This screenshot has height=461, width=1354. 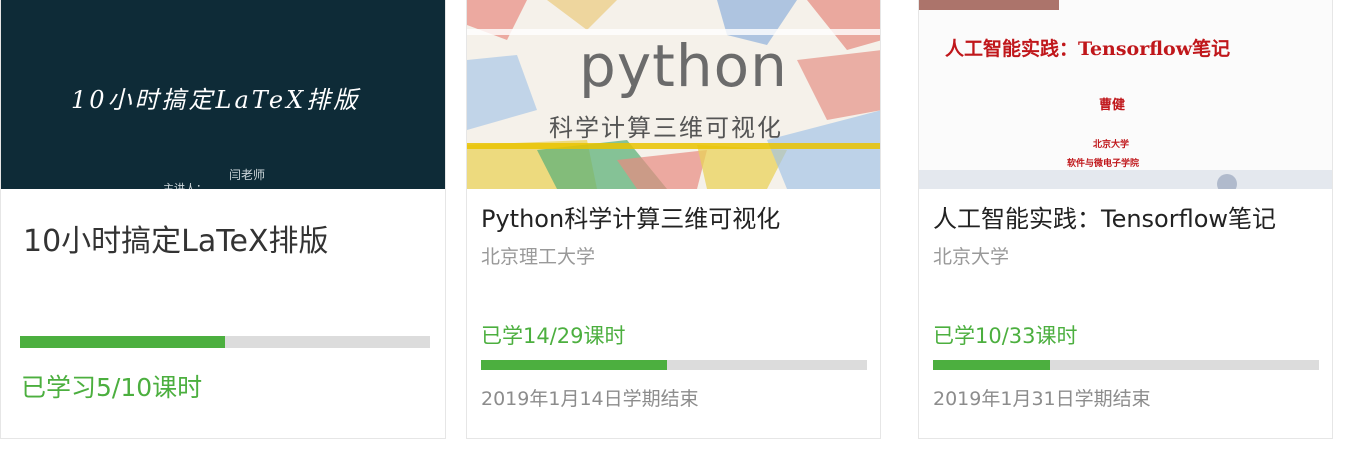 What do you see at coordinates (538, 255) in the screenshot?
I see `school-name: 北京理工大学` at bounding box center [538, 255].